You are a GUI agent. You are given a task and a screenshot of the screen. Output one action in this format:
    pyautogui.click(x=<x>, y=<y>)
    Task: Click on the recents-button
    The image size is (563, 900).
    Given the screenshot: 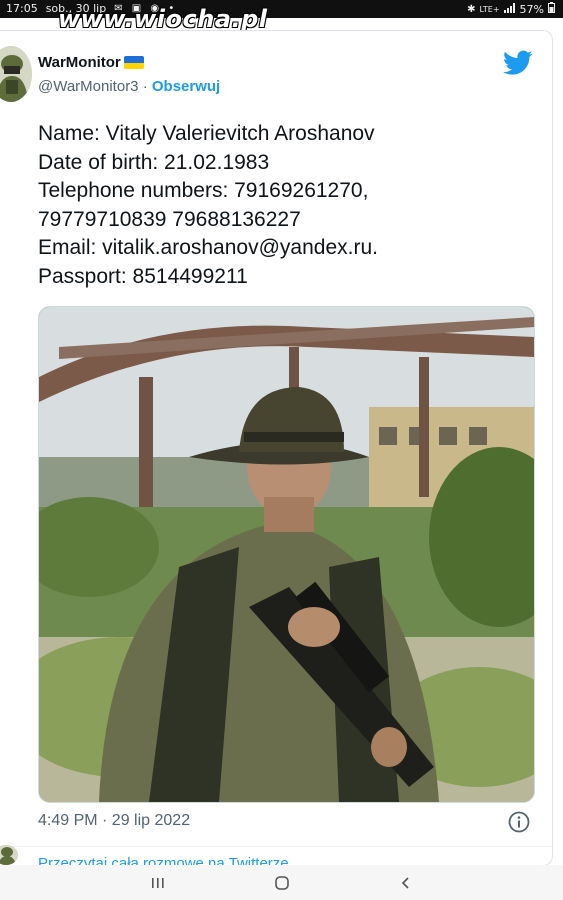 What is the action you would take?
    pyautogui.click(x=158, y=882)
    